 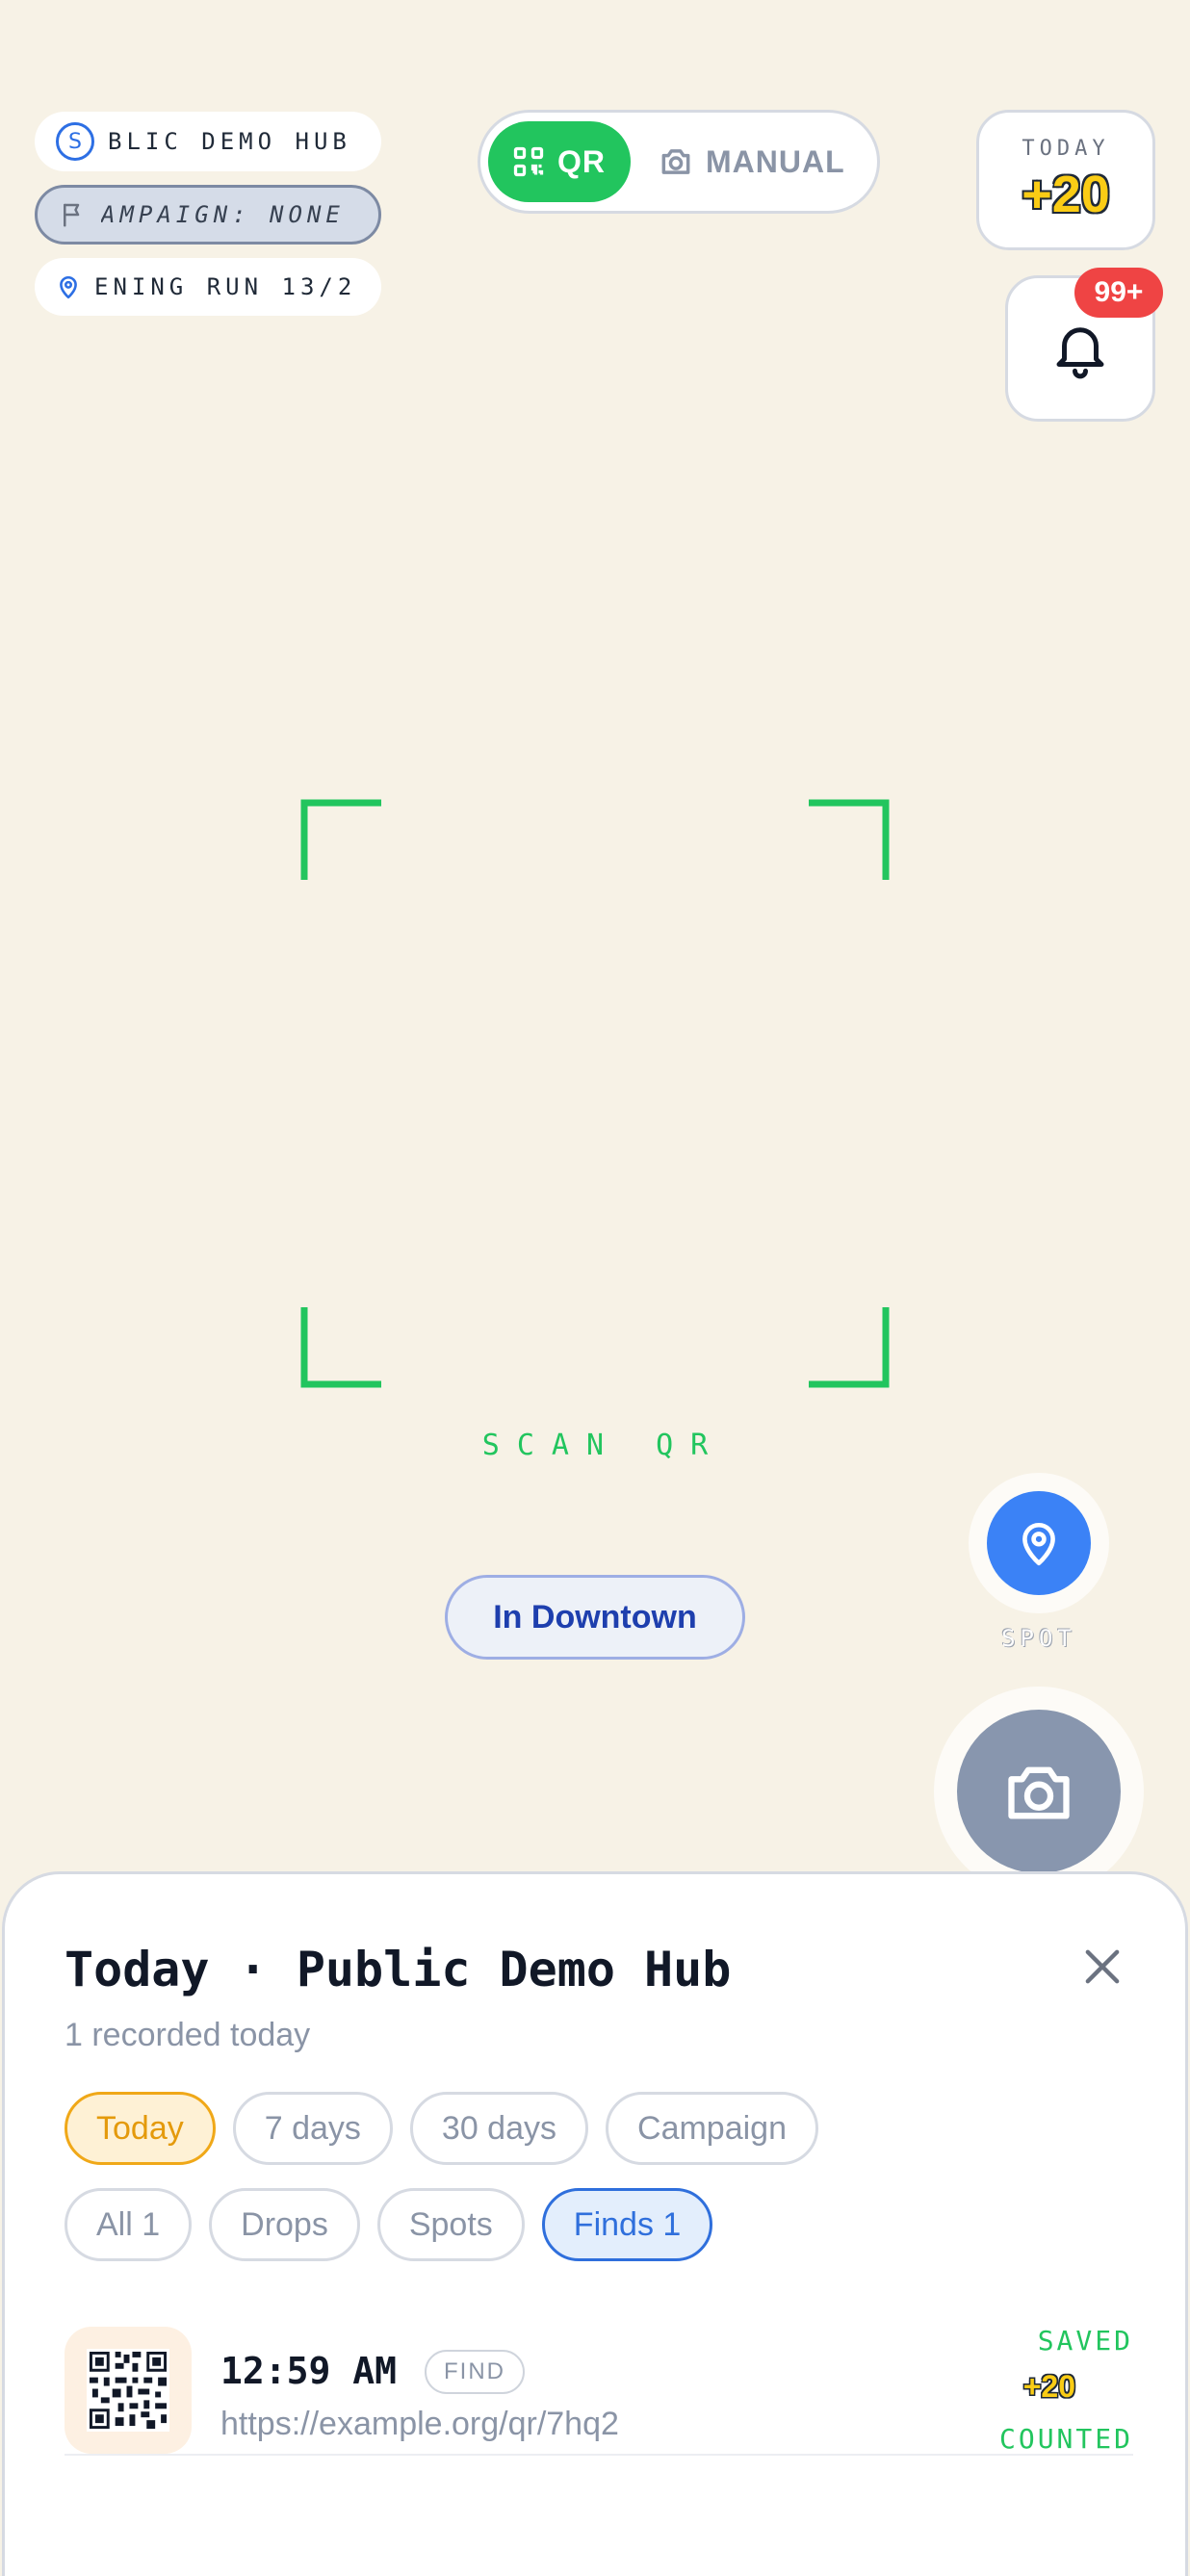 What do you see at coordinates (595, 1093) in the screenshot?
I see `scanner-frame` at bounding box center [595, 1093].